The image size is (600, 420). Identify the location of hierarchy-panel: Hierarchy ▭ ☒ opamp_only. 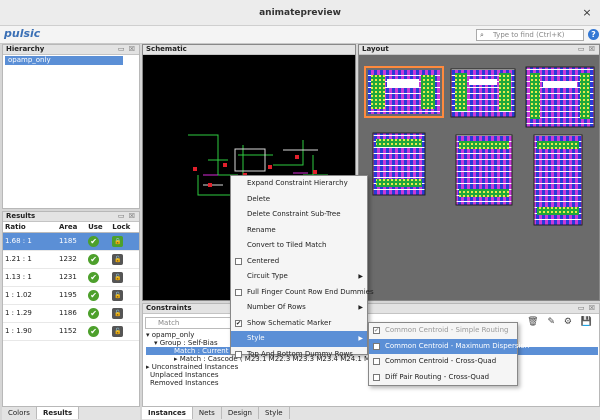
(71, 126).